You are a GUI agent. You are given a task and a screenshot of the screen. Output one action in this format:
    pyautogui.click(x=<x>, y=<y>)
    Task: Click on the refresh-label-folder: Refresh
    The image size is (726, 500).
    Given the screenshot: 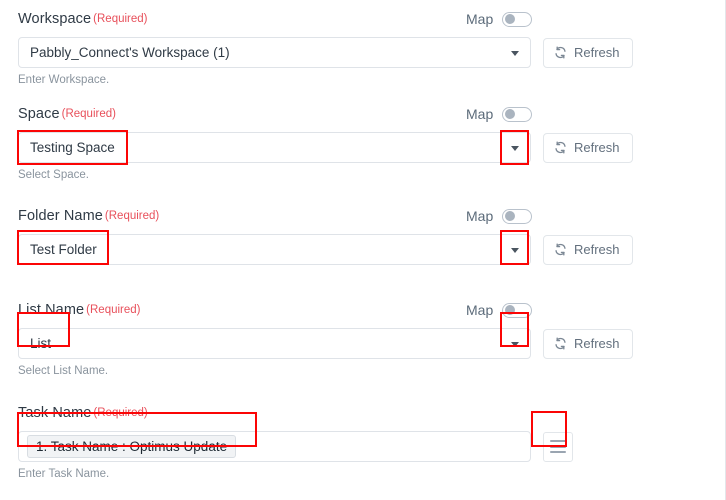 What is the action you would take?
    pyautogui.click(x=597, y=249)
    